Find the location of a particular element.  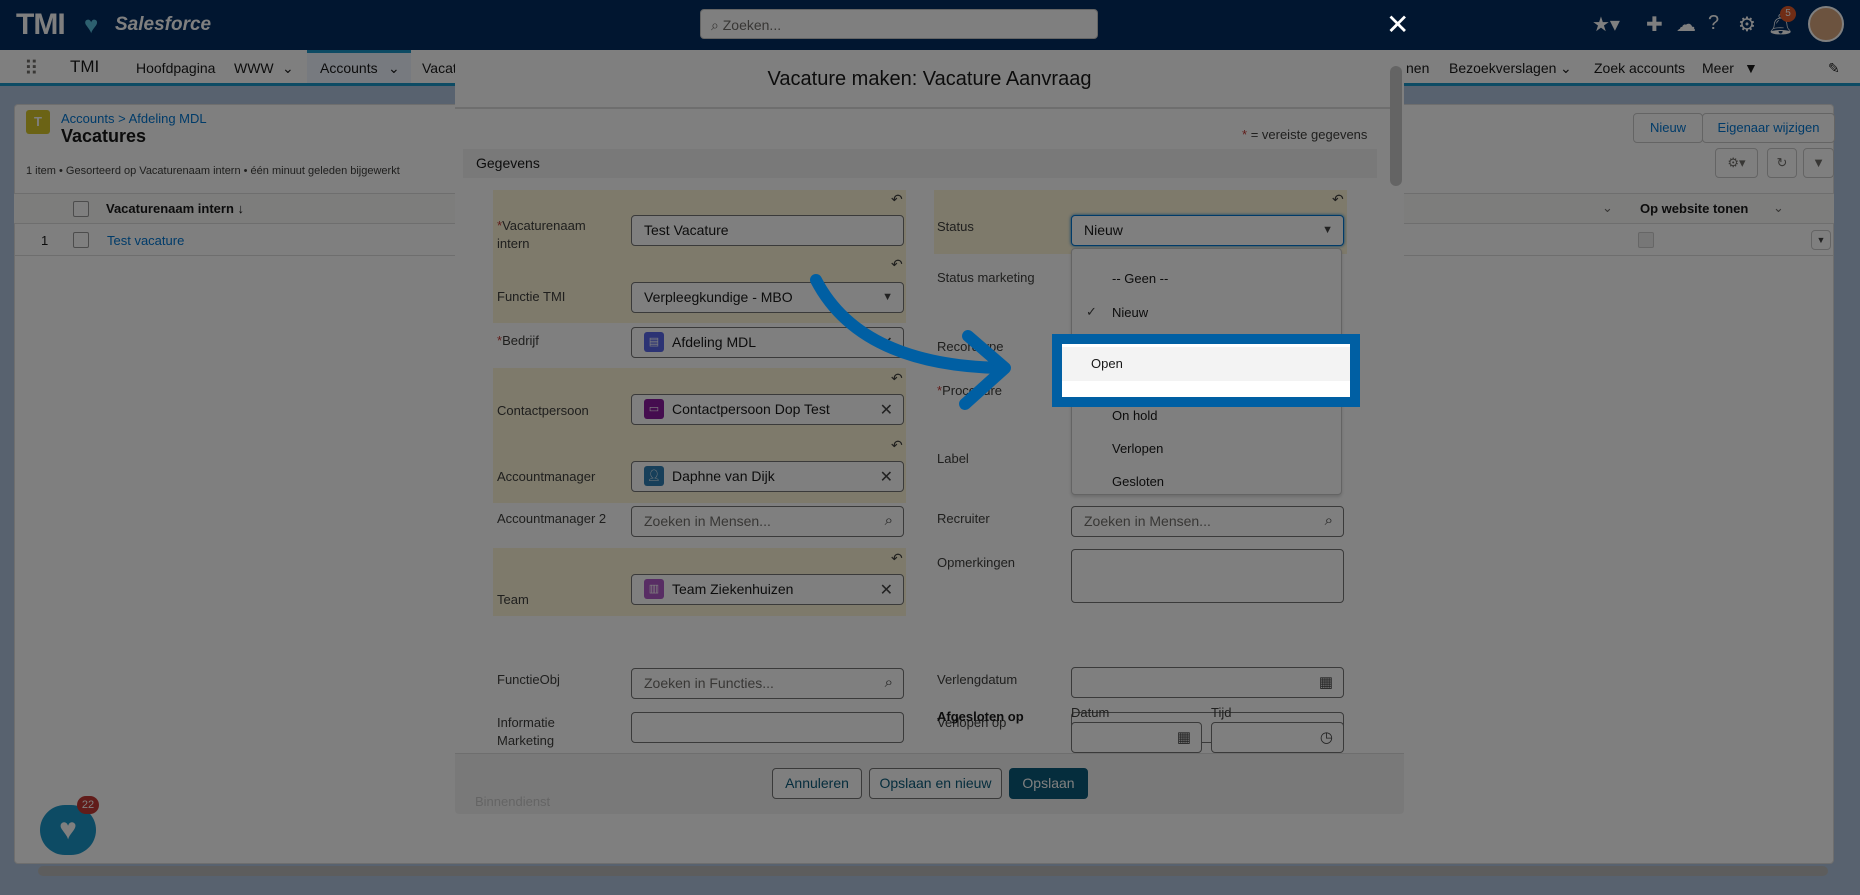

arrow-shaft is located at coordinates (908, 324).